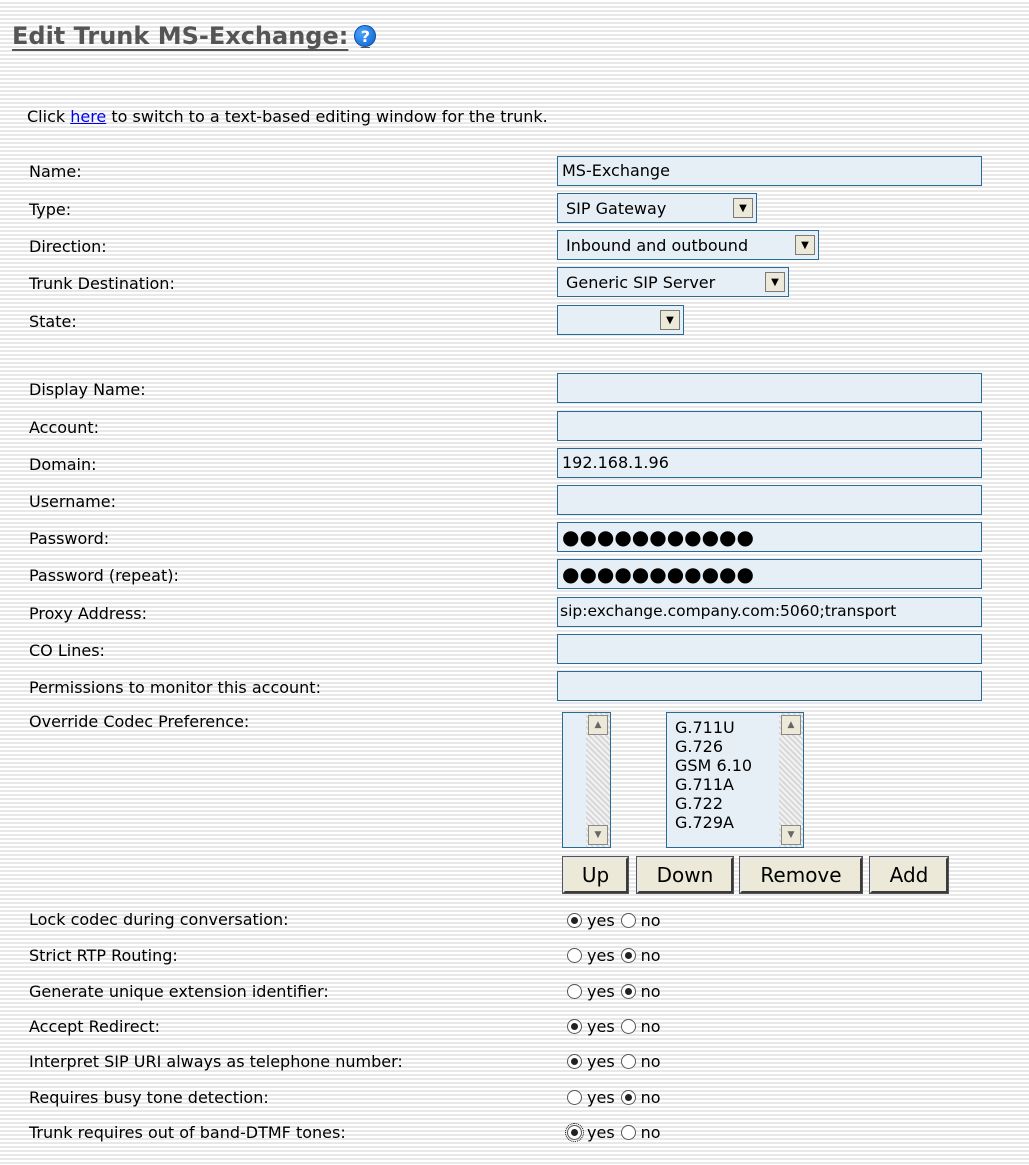 This screenshot has width=1029, height=1165. What do you see at coordinates (769, 463) in the screenshot?
I see `domain-input: 192.168.1.96` at bounding box center [769, 463].